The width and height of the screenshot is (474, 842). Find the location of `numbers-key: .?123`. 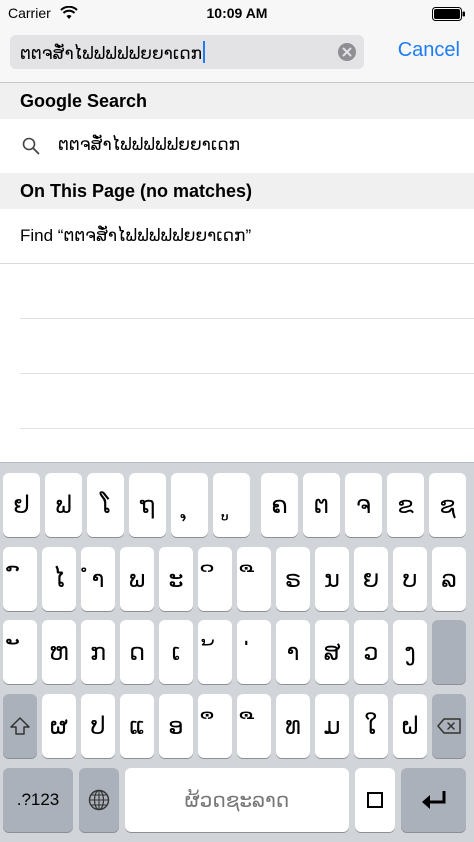

numbers-key: .?123 is located at coordinates (38, 800).